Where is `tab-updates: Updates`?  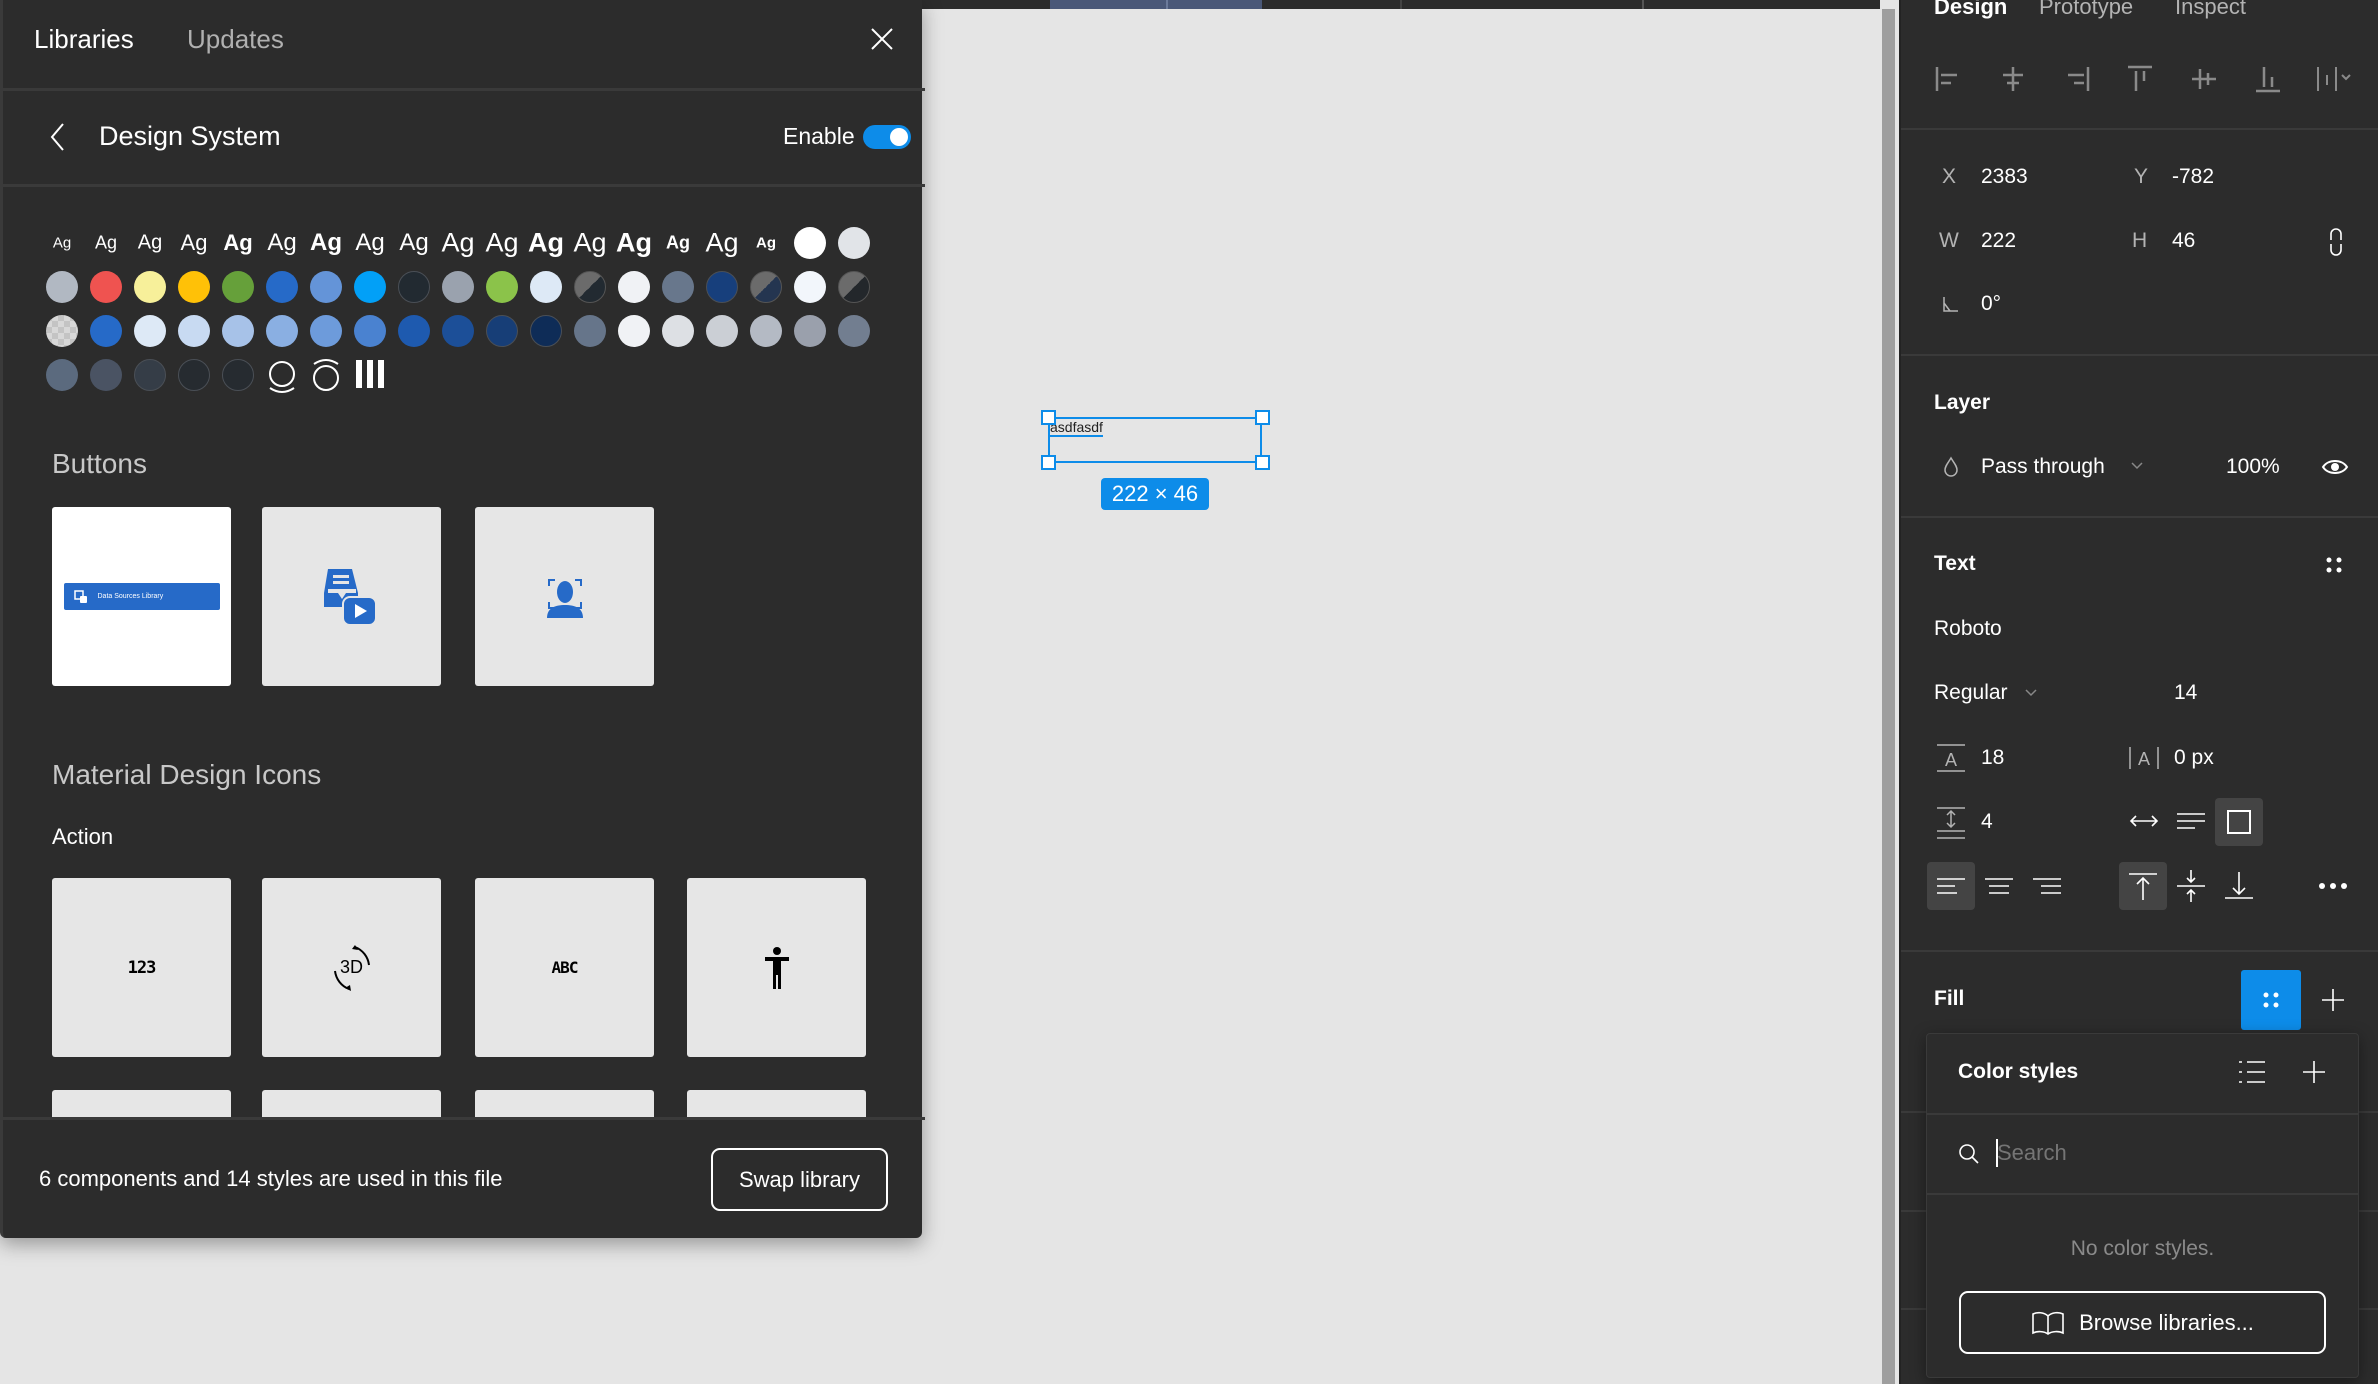
tab-updates: Updates is located at coordinates (235, 39).